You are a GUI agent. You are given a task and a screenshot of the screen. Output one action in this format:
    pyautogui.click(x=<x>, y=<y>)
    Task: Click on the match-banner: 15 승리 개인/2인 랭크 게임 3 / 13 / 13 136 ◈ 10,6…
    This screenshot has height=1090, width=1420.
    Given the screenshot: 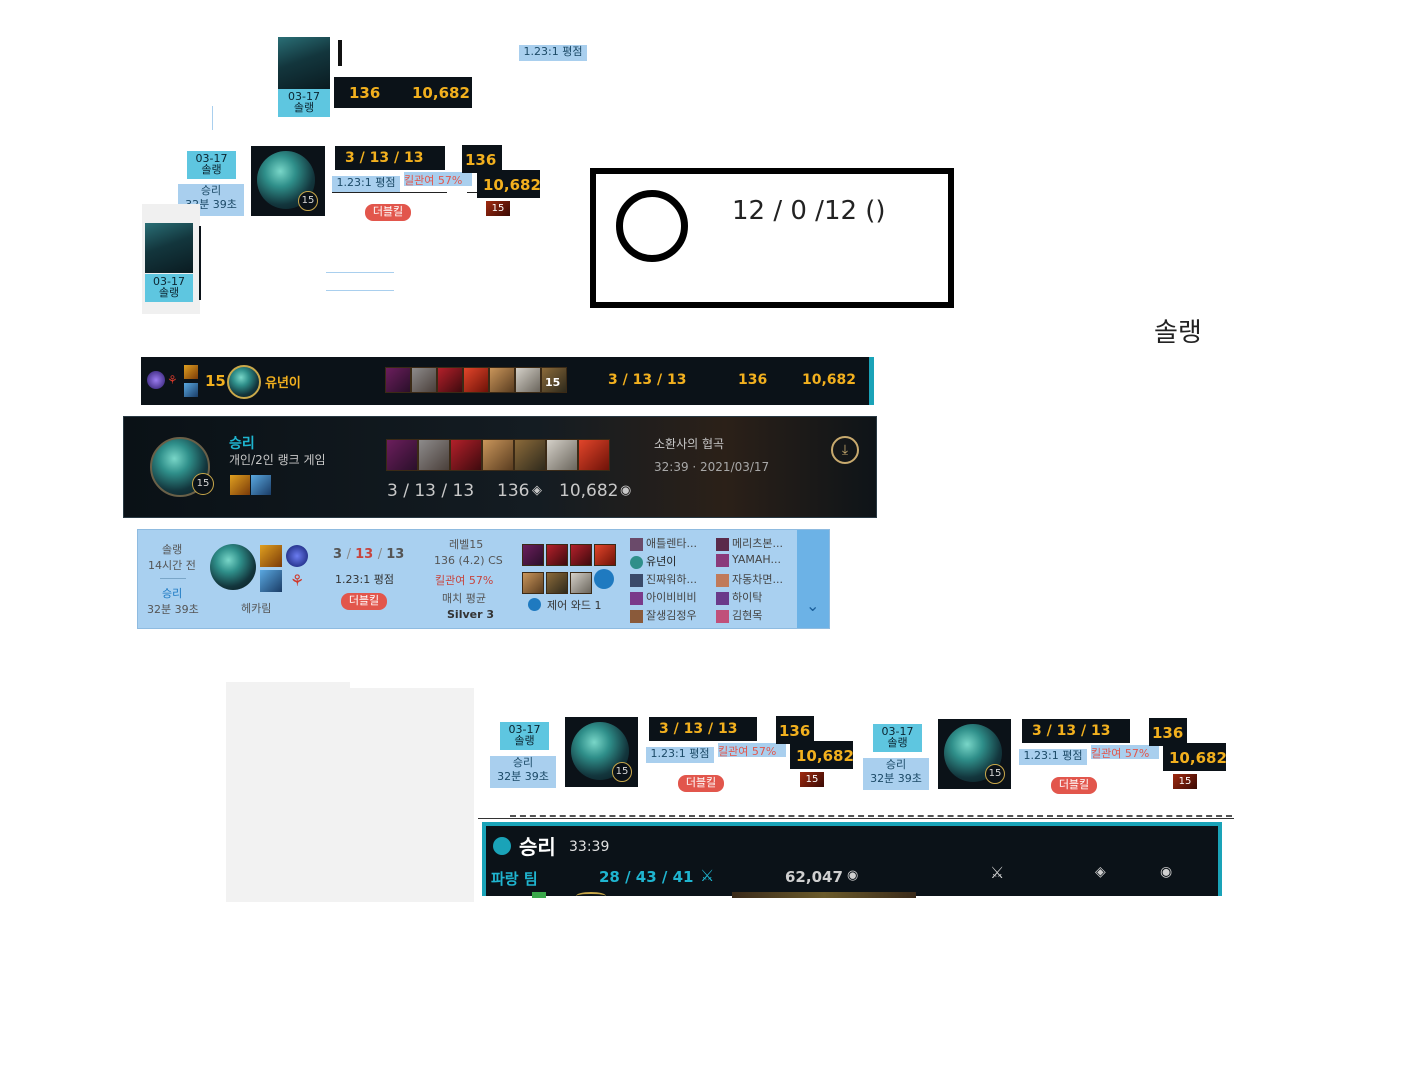 What is the action you would take?
    pyautogui.click(x=500, y=467)
    